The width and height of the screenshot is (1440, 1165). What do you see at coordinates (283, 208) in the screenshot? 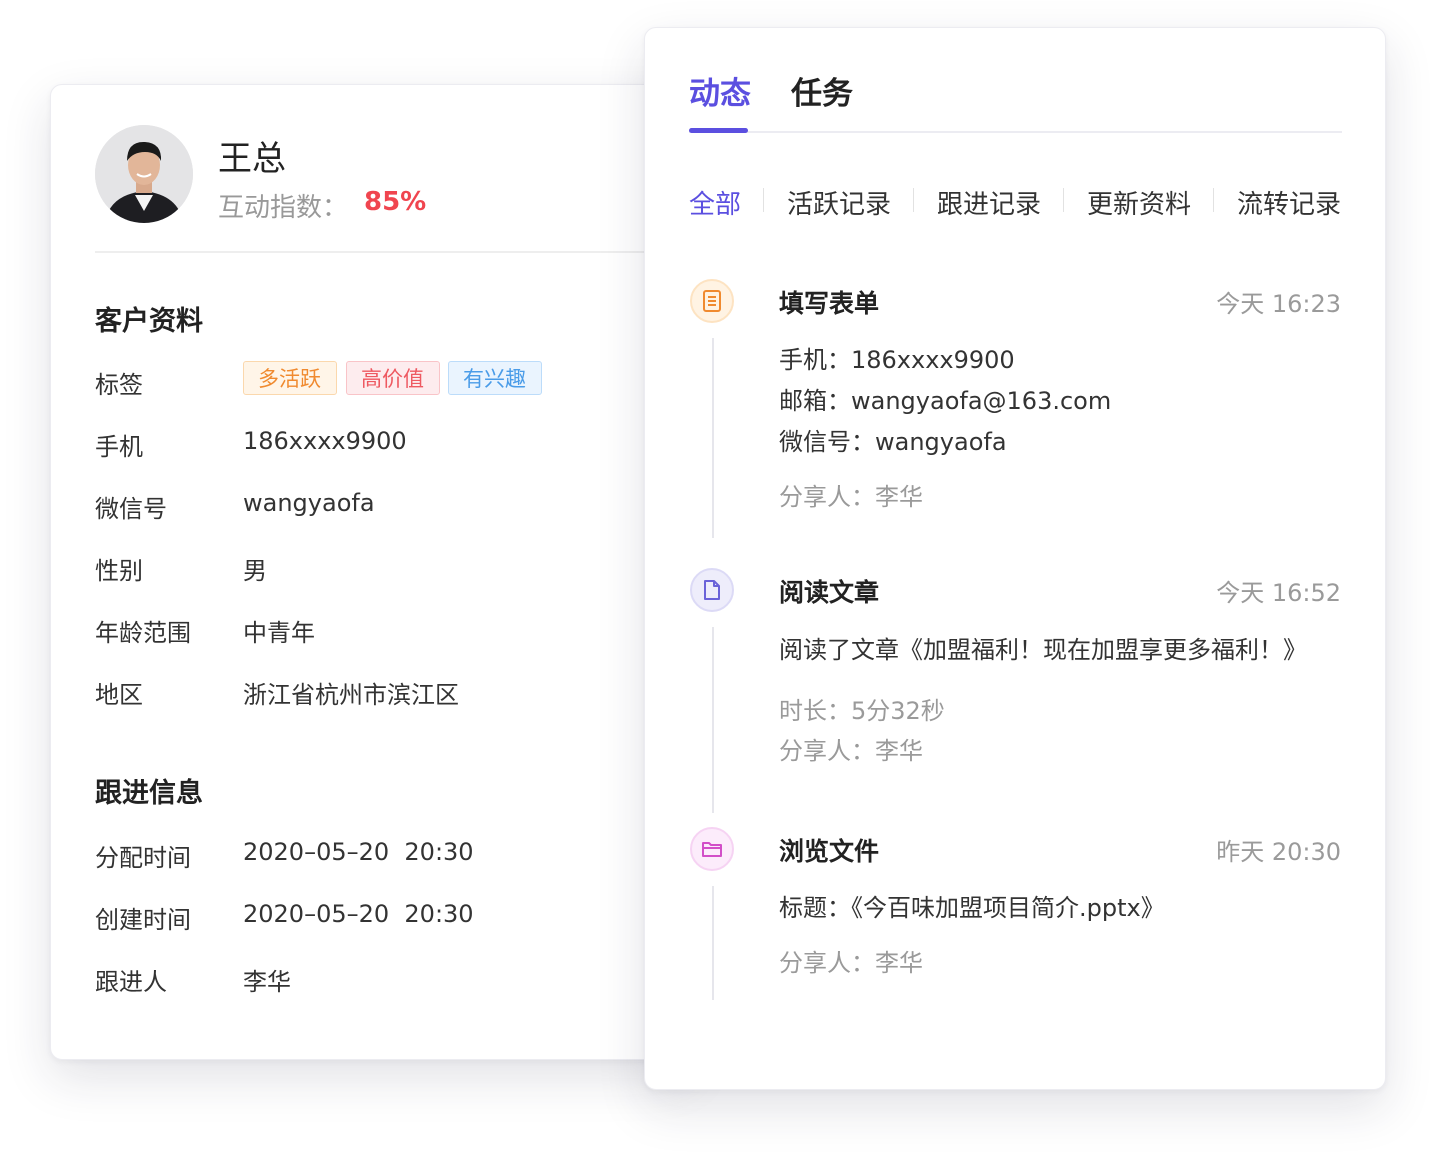
I see `interaction-score-label: 互动指数：` at bounding box center [283, 208].